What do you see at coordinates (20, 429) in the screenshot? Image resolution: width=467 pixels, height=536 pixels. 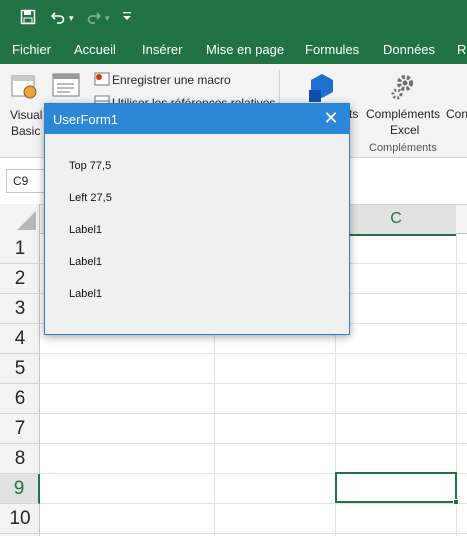 I see `row-header: 7` at bounding box center [20, 429].